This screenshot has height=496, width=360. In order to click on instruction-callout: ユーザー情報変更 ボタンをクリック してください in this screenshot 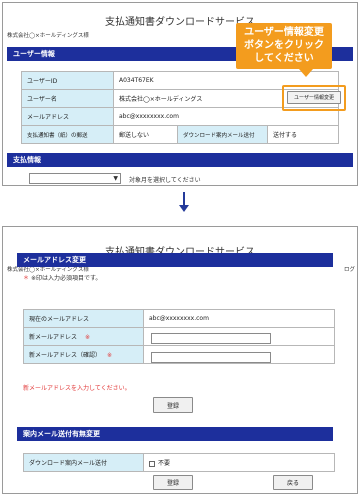, I will do `click(284, 46)`.